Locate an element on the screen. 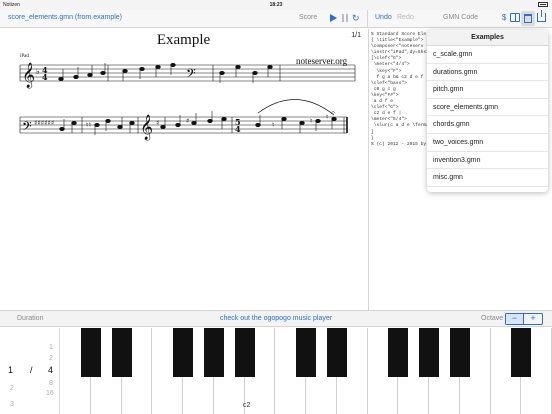 This screenshot has width=552, height=414. picker-option: 8 is located at coordinates (51, 383).